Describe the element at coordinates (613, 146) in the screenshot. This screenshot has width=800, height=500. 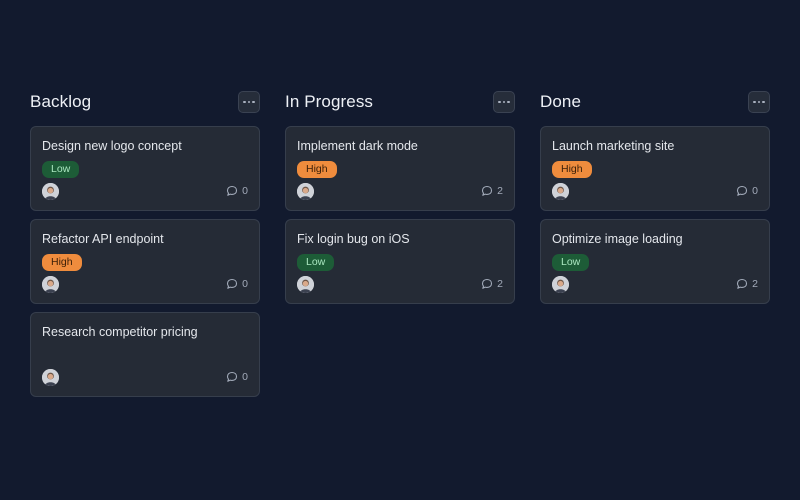
I see `card-title: Launch marketing site` at that location.